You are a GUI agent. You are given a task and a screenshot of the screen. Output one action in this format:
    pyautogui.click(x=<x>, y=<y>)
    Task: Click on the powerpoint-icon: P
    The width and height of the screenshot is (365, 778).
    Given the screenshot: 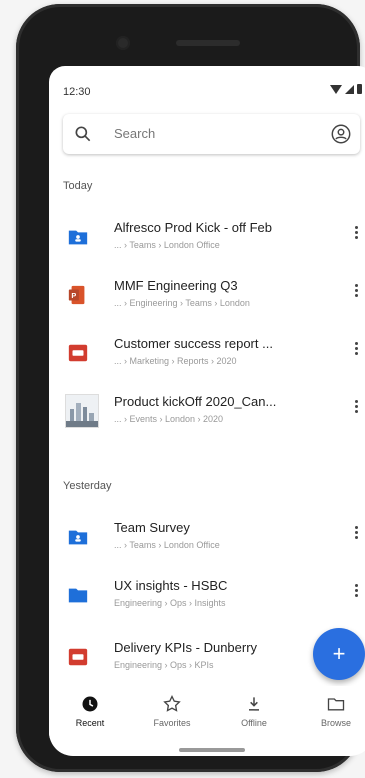 What is the action you would take?
    pyautogui.click(x=76, y=295)
    